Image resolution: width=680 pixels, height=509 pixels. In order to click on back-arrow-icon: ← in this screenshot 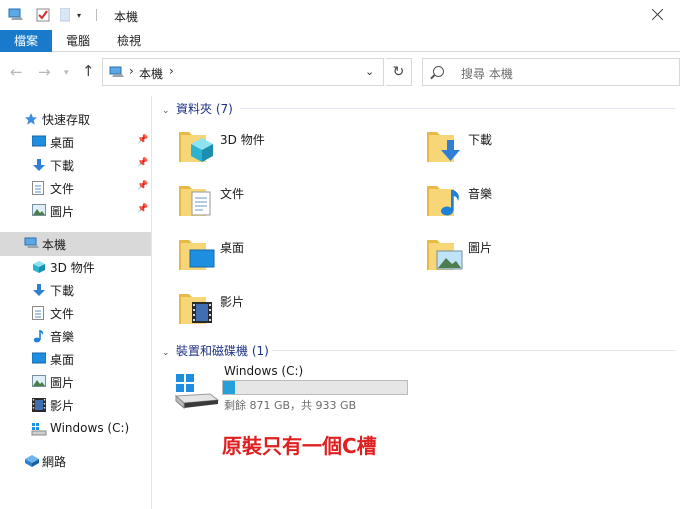, I will do `click(16, 72)`.